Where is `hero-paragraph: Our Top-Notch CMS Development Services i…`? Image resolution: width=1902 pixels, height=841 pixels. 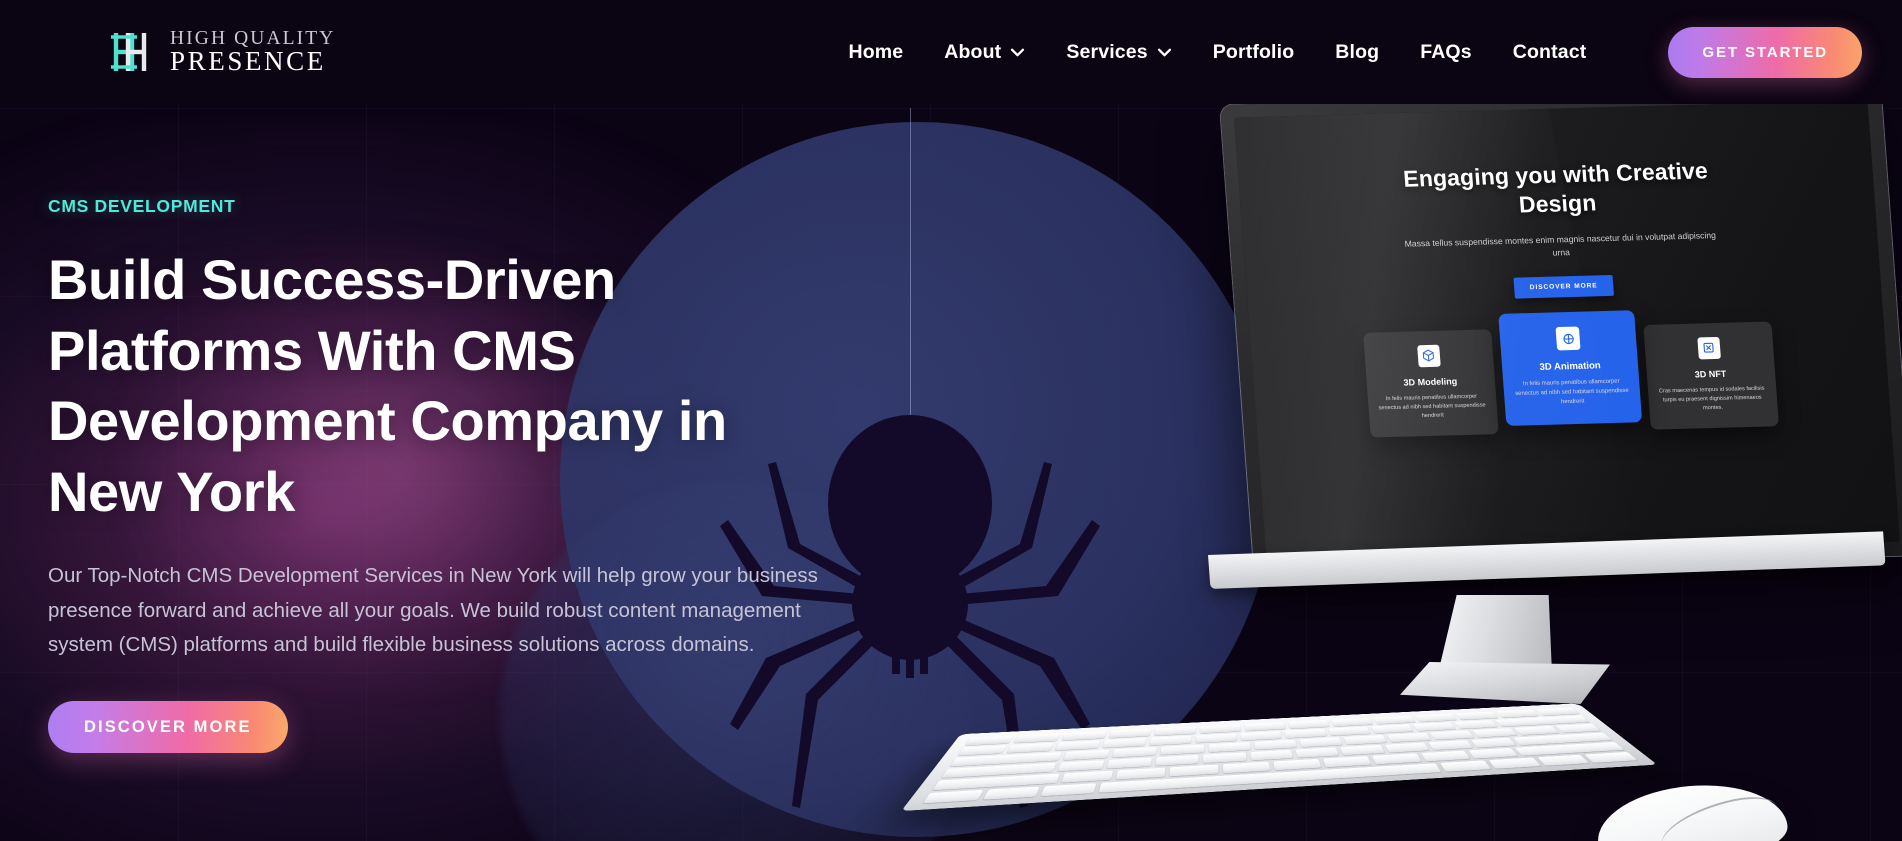
hero-paragraph: Our Top-Notch CMS Development Services i… is located at coordinates (433, 610).